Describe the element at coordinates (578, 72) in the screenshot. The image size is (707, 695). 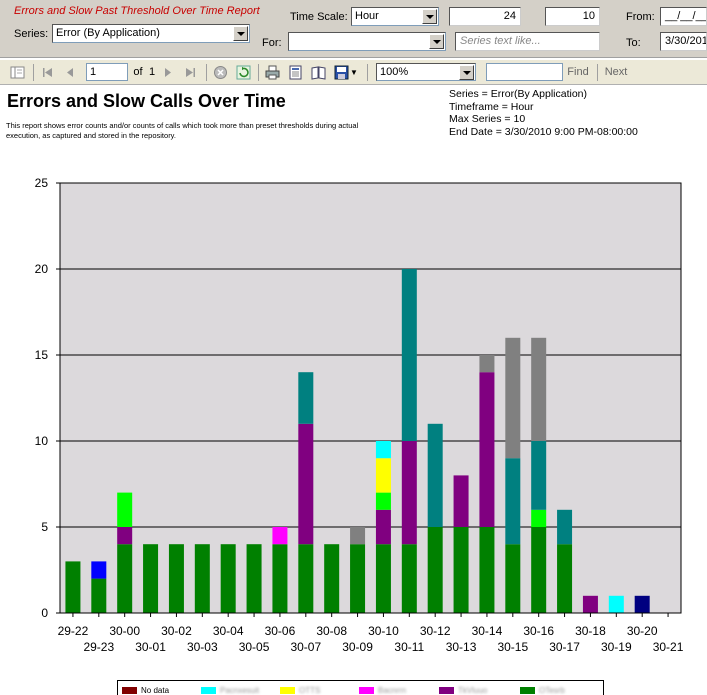
I see `find-link: Find` at that location.